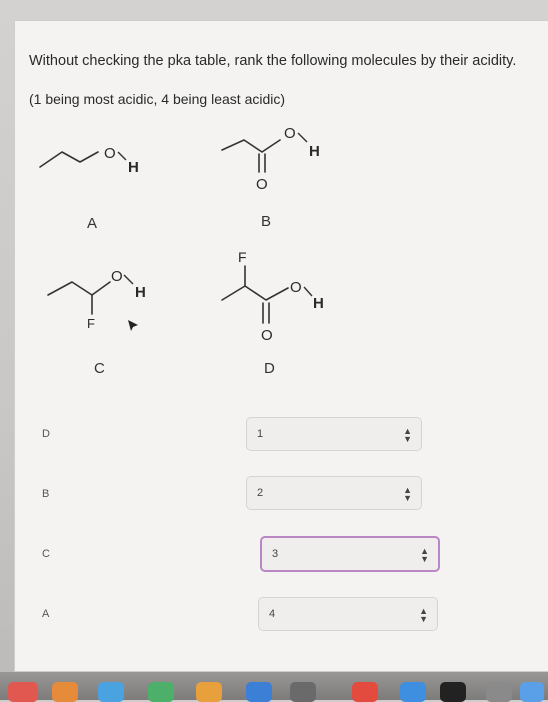 This screenshot has height=702, width=548. I want to click on molecule-b-carbonyl-oxygen: O, so click(262, 184).